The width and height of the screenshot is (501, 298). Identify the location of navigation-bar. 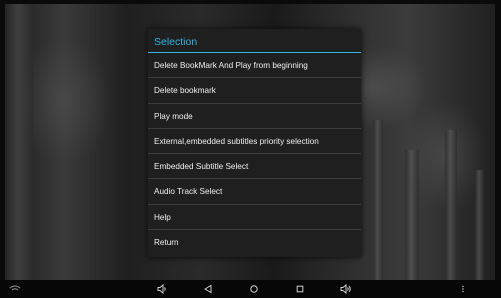
(250, 289).